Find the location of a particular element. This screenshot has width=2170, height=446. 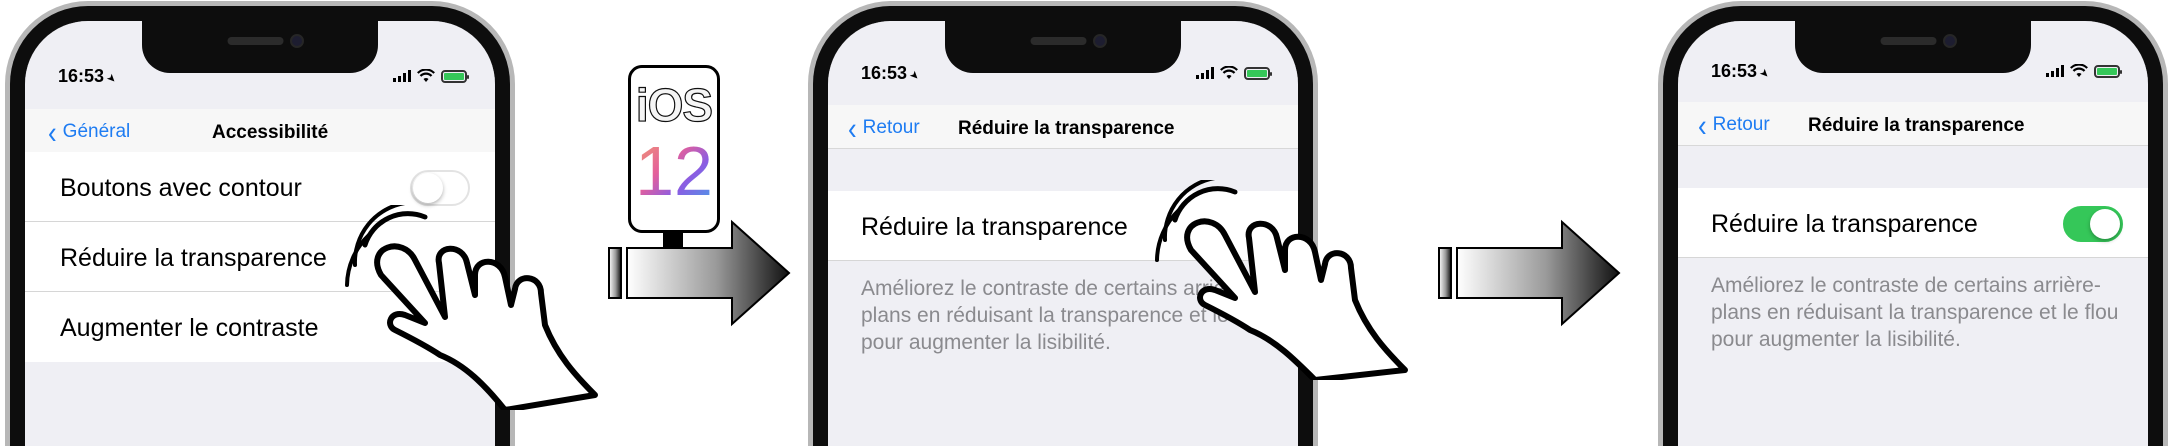

toggle-reduire-transparence is located at coordinates (2093, 224).